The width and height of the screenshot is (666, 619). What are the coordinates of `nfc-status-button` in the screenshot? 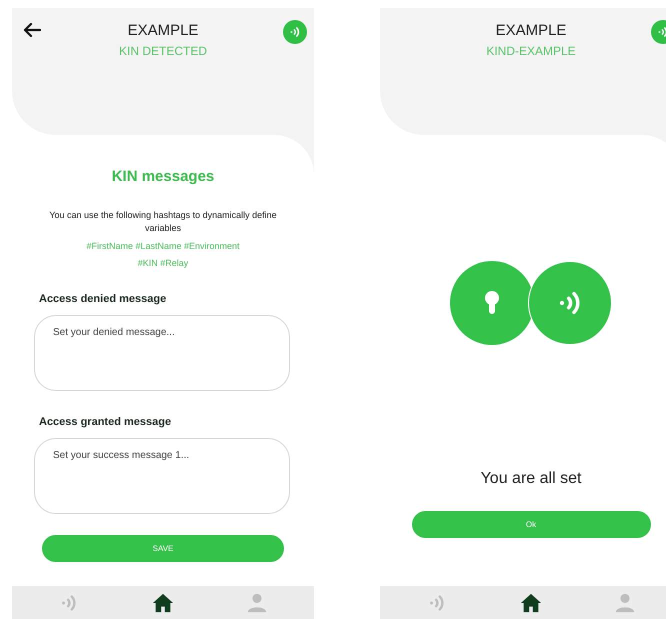 It's located at (295, 32).